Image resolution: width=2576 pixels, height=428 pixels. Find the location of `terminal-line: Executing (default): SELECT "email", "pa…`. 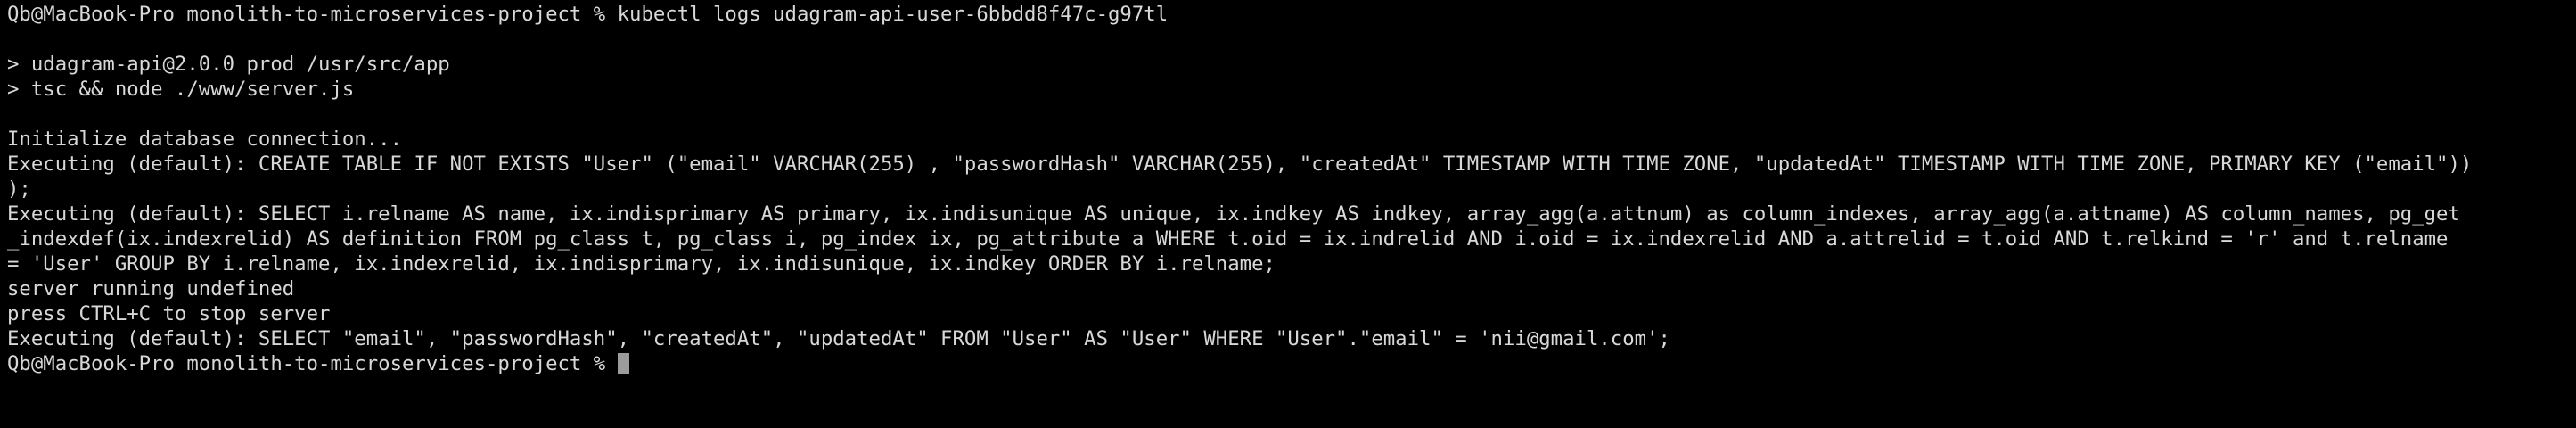

terminal-line: Executing (default): SELECT "email", "pa… is located at coordinates (838, 338).